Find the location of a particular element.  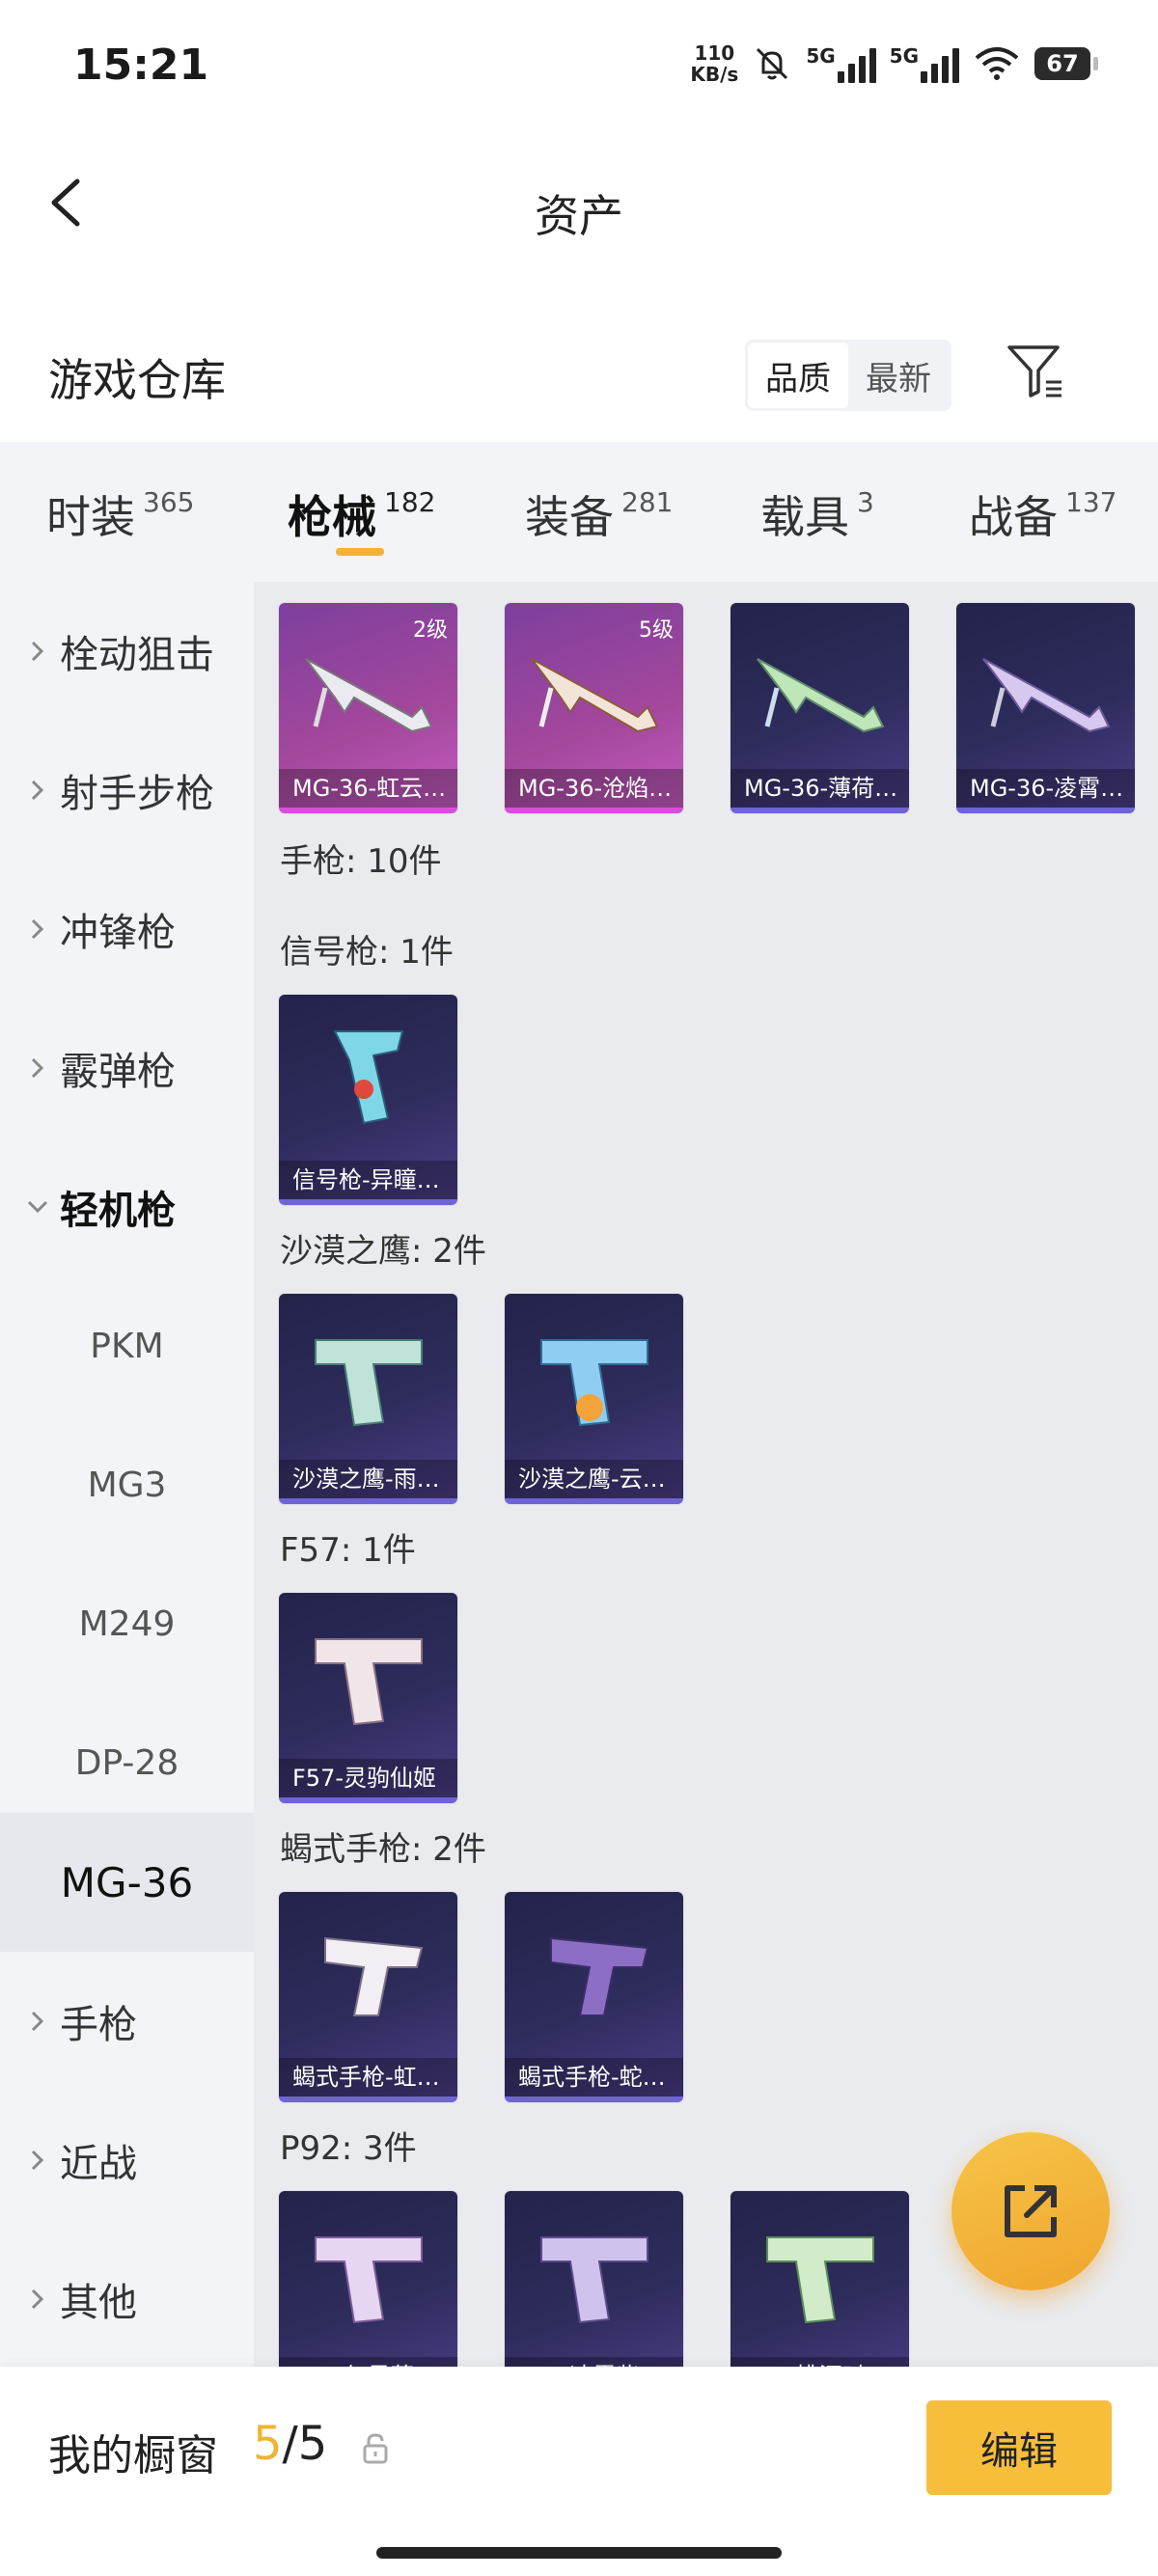

item-name: F57-灵驹仙姬 is located at coordinates (368, 1778).